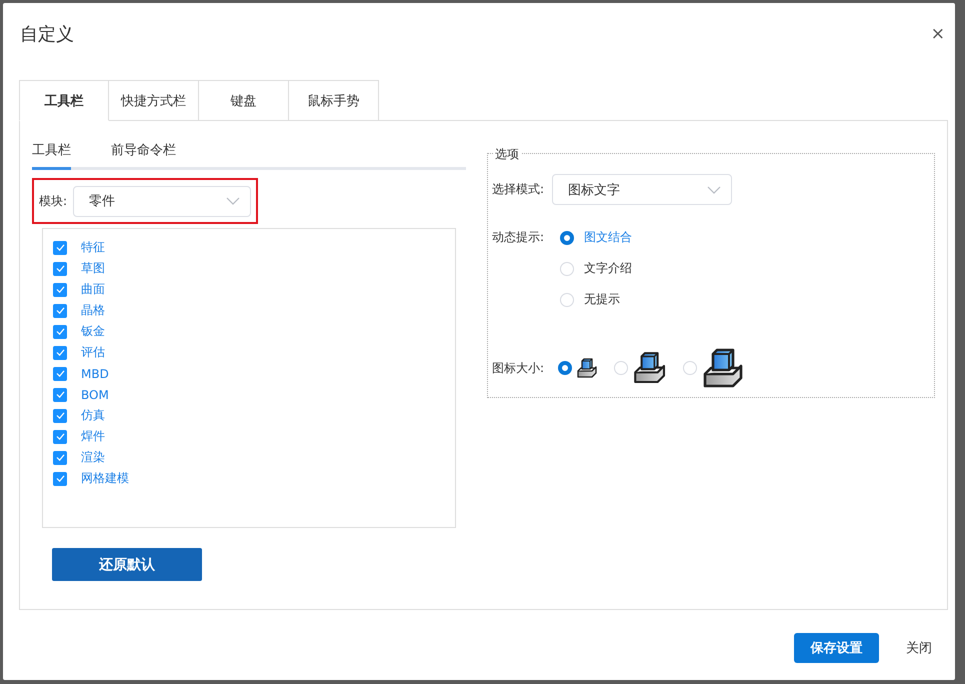 The height and width of the screenshot is (684, 965). Describe the element at coordinates (244, 100) in the screenshot. I see `tab: 键盘` at that location.